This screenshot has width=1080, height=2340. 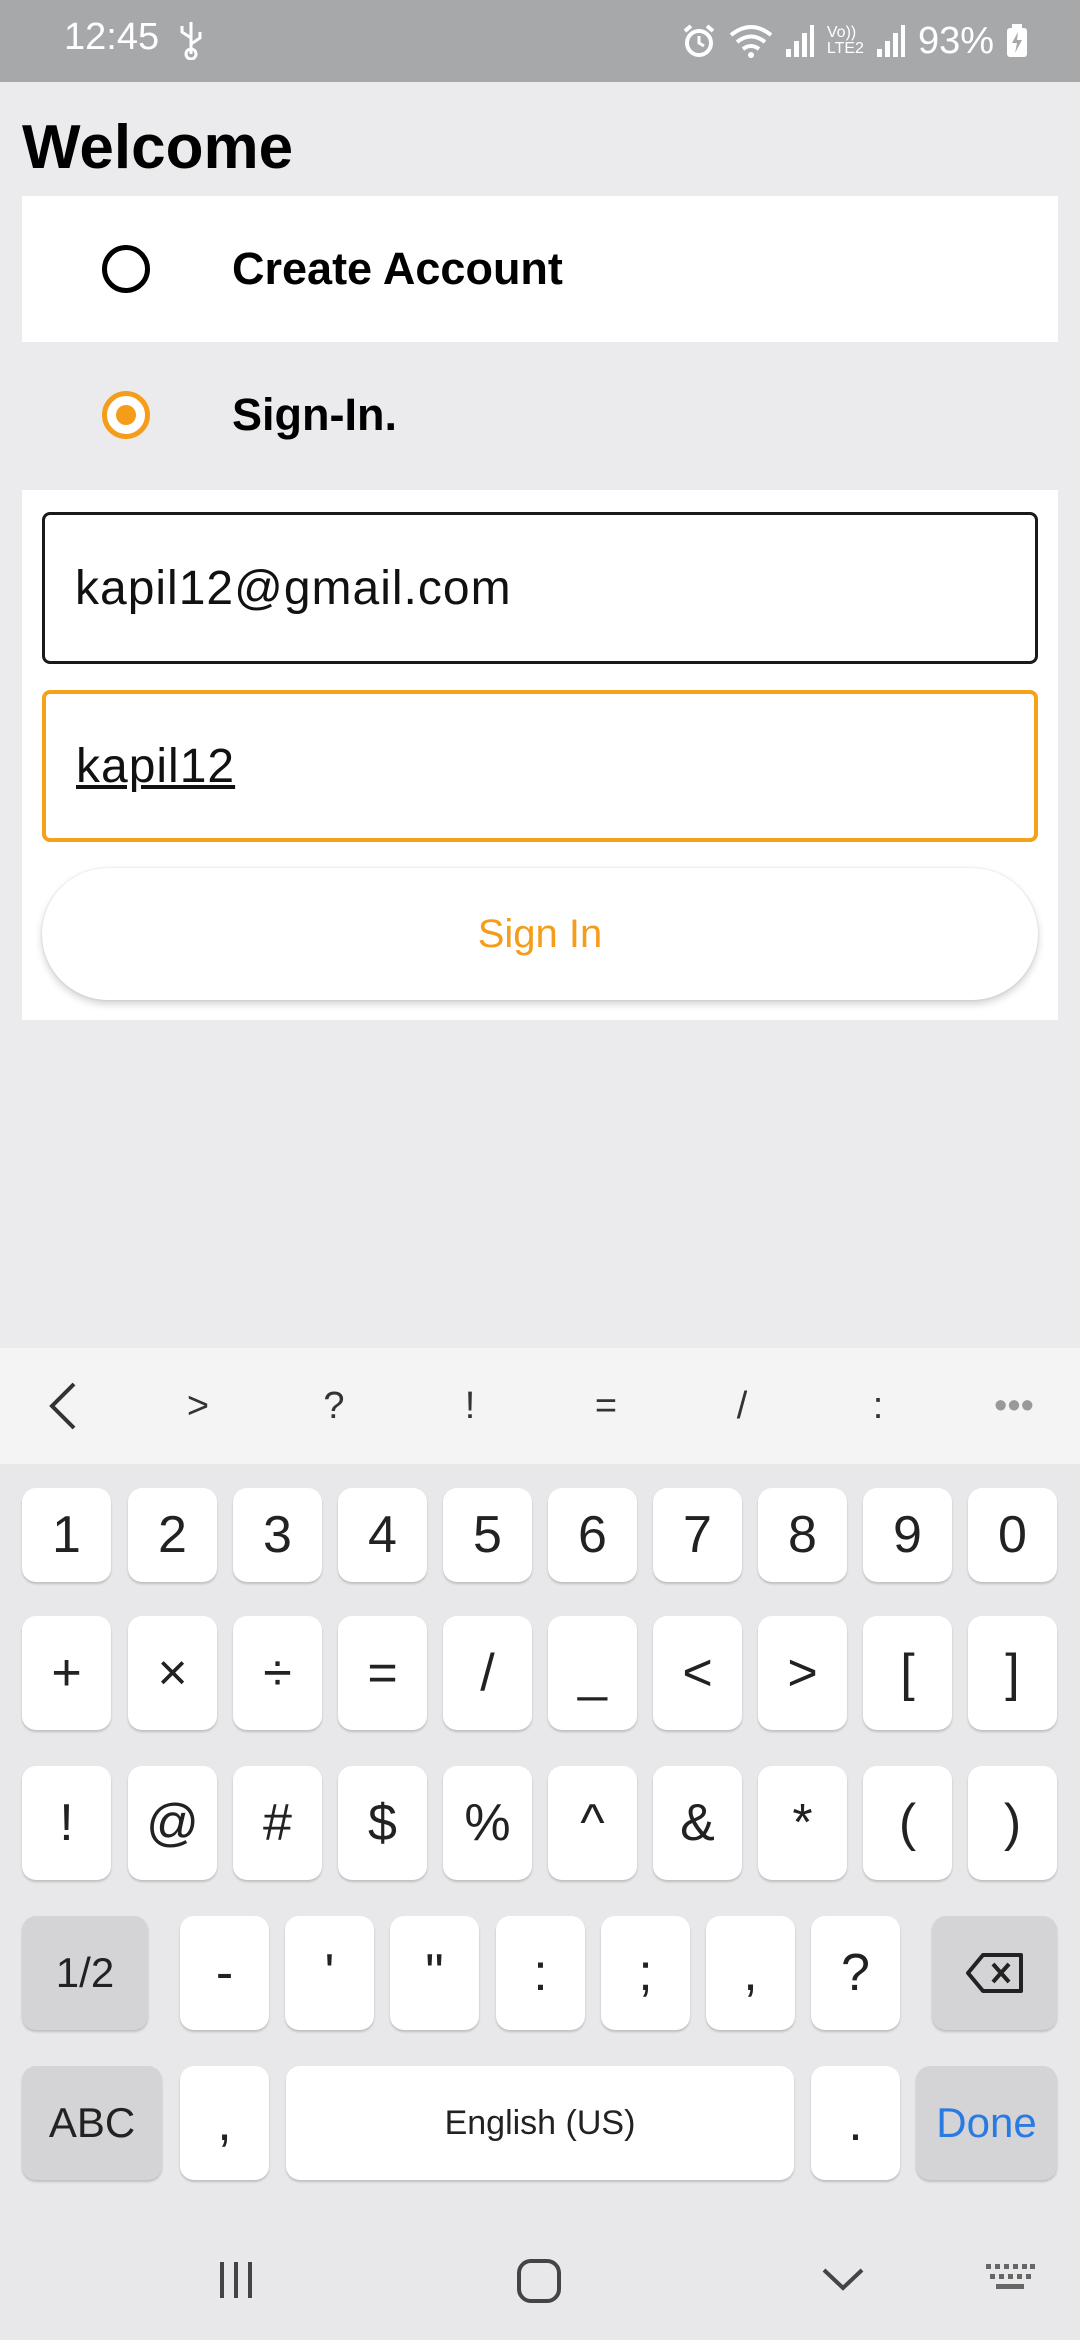 What do you see at coordinates (606, 1406) in the screenshot?
I see `suggestion-key: =` at bounding box center [606, 1406].